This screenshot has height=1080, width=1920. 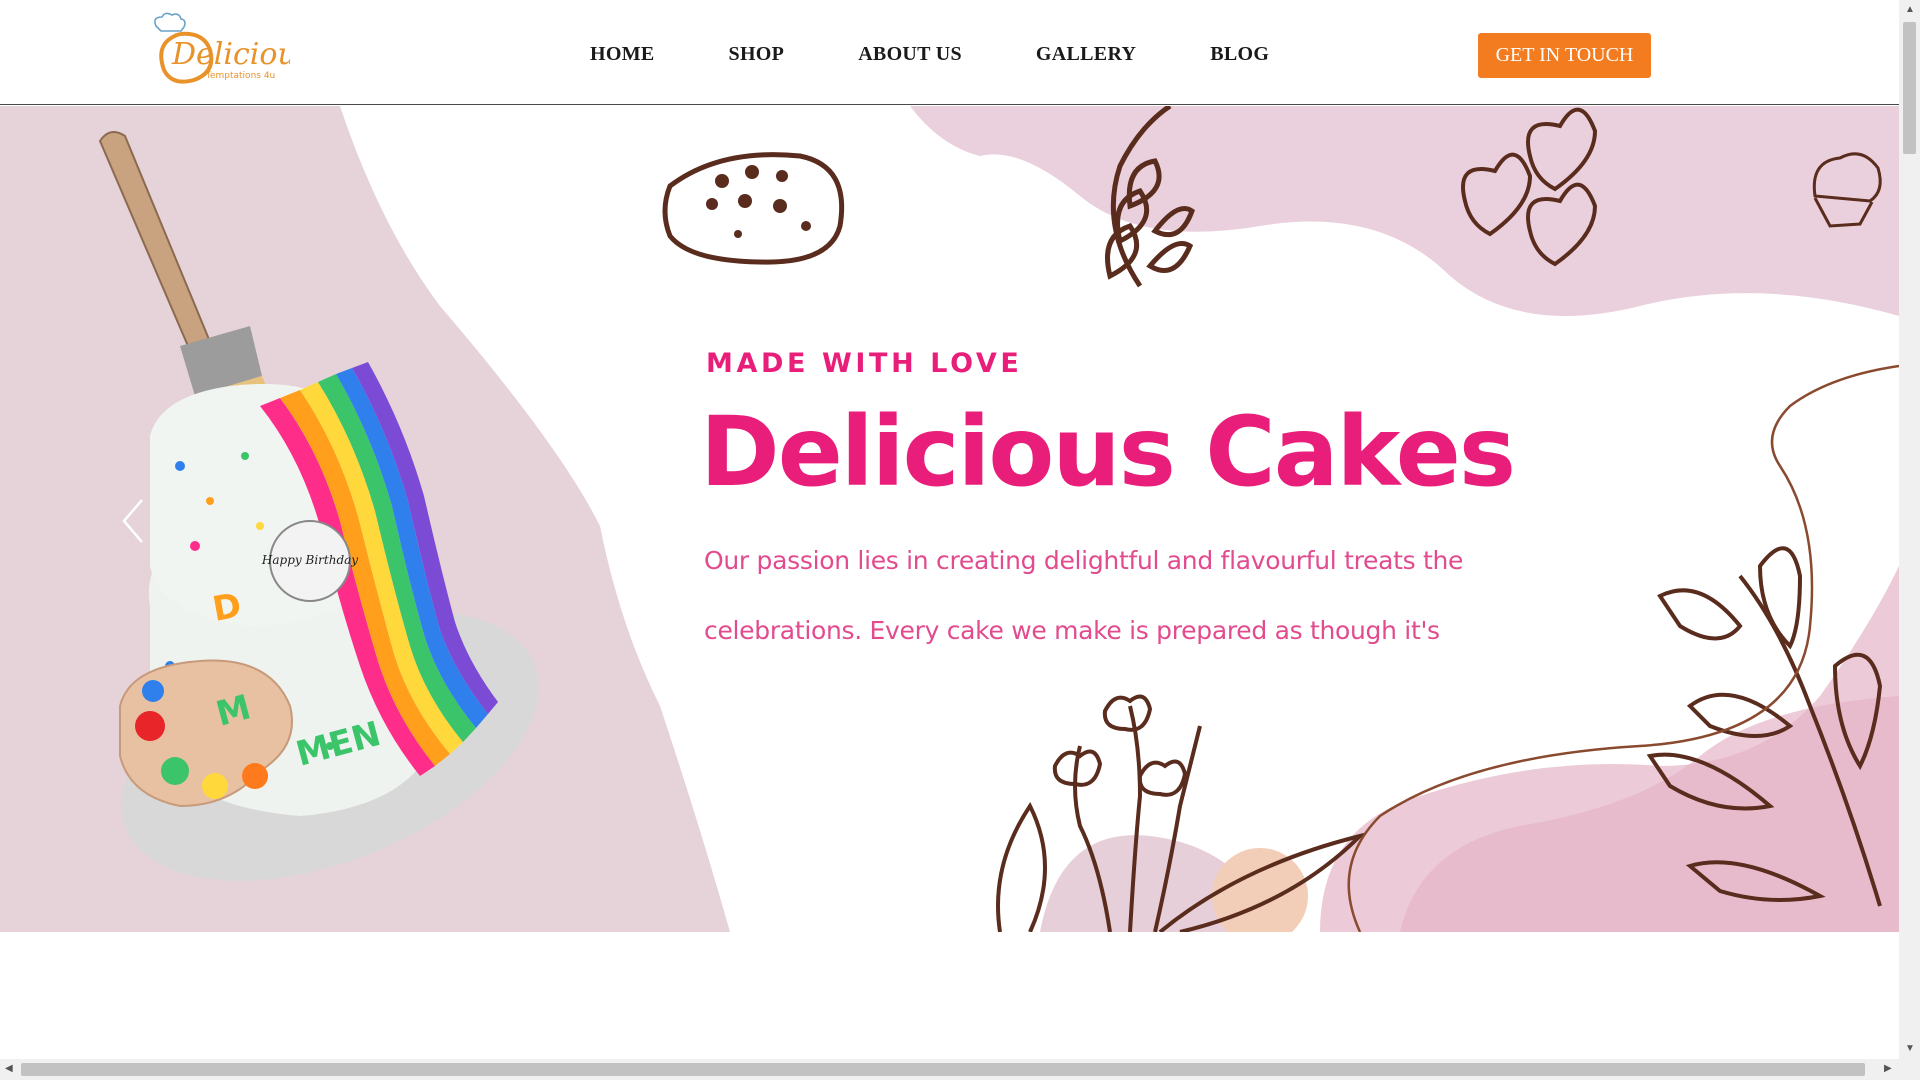 What do you see at coordinates (1909, 1069) in the screenshot?
I see `scrollbar-corner` at bounding box center [1909, 1069].